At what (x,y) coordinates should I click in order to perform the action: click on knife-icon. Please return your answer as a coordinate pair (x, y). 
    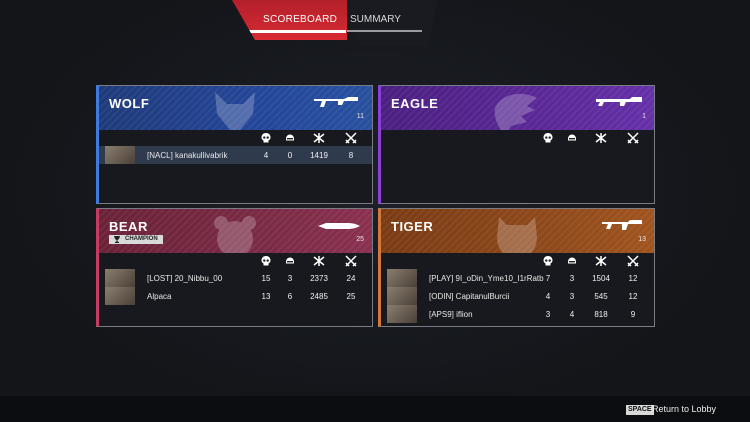
    Looking at the image, I should click on (339, 226).